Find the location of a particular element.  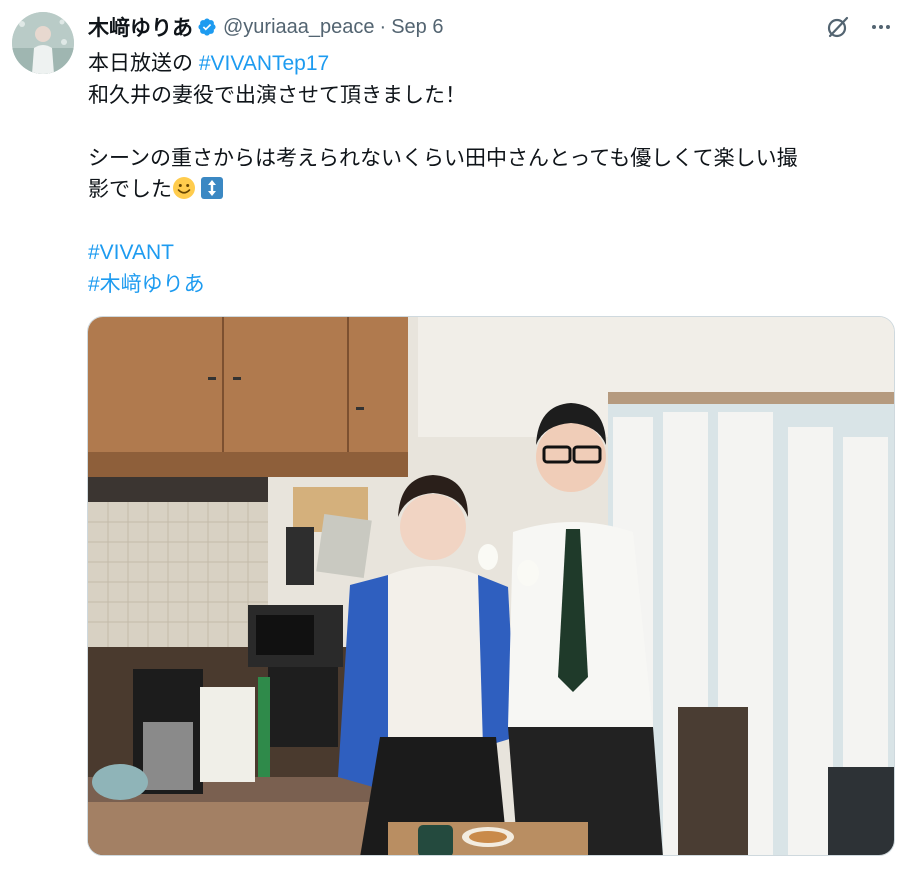

hashtag-line-name: #木﨑ゆりあ is located at coordinates (490, 285).